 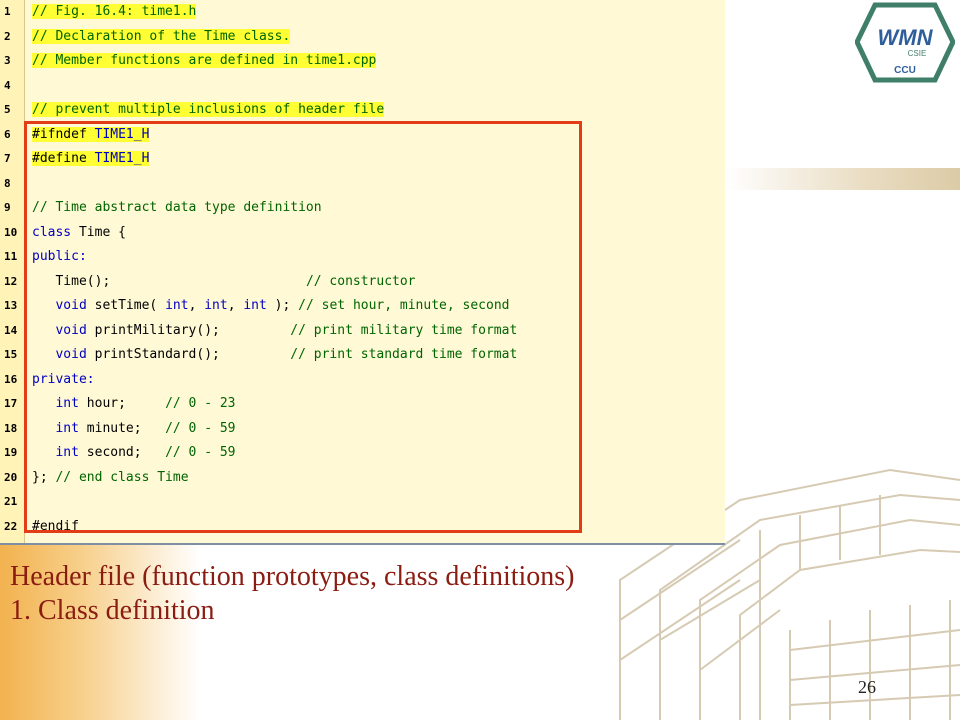 I want to click on code-line: 1 // Fig. 16.4: time1.h, so click(x=362, y=12).